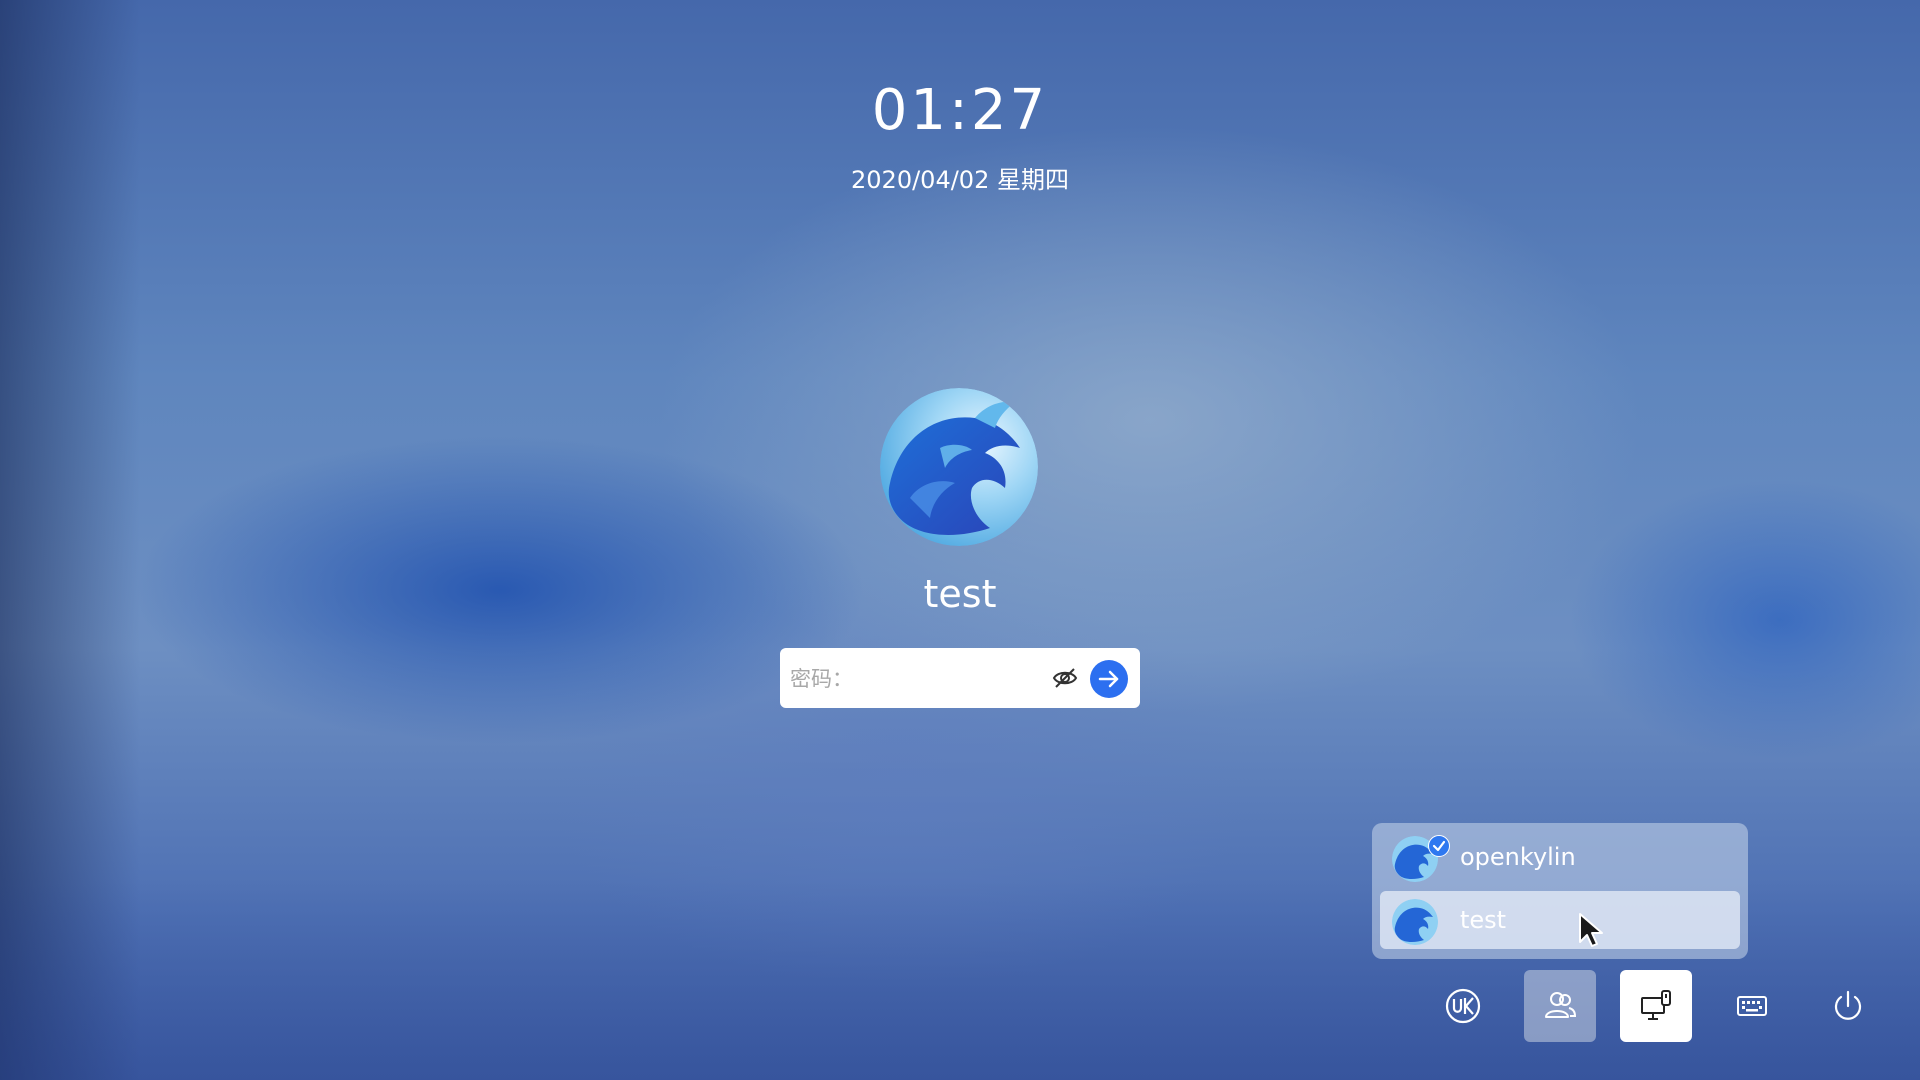  I want to click on arrow-right-icon, so click(1108, 679).